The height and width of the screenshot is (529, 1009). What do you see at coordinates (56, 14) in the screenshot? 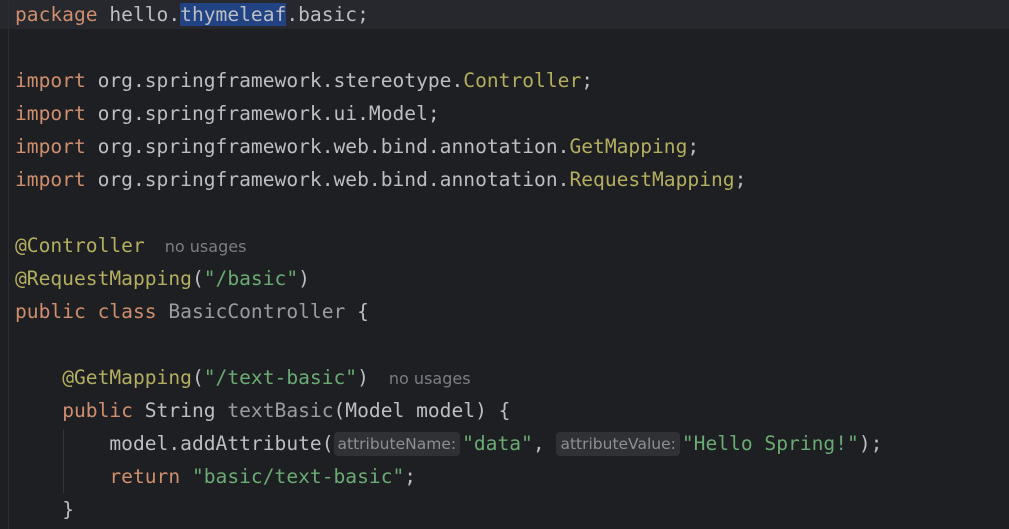
I see `keyword-package: package` at bounding box center [56, 14].